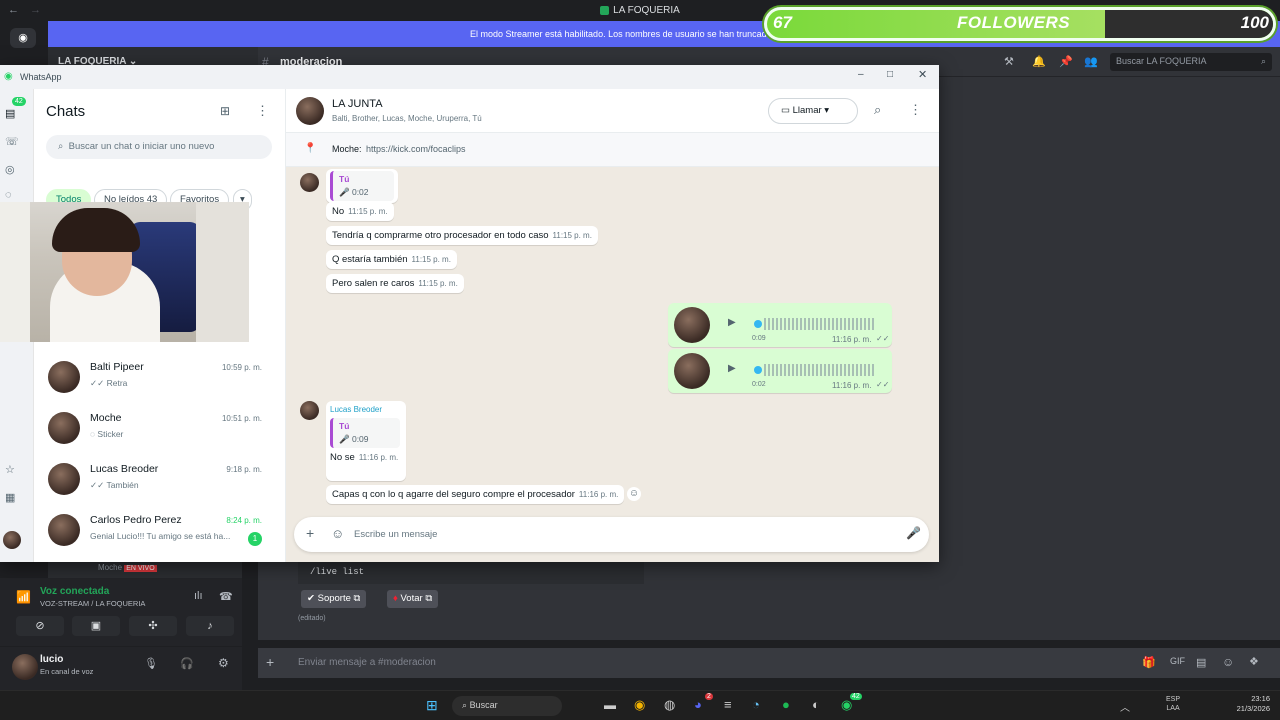 The image size is (1280, 720). Describe the element at coordinates (367, 662) in the screenshot. I see `discord-input-placeholder: Enviar mensaje a #moderacion` at that location.